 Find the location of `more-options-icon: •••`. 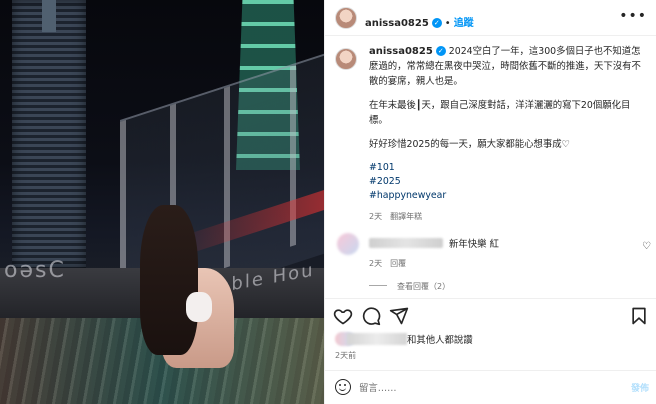

more-options-icon: ••• is located at coordinates (633, 16).